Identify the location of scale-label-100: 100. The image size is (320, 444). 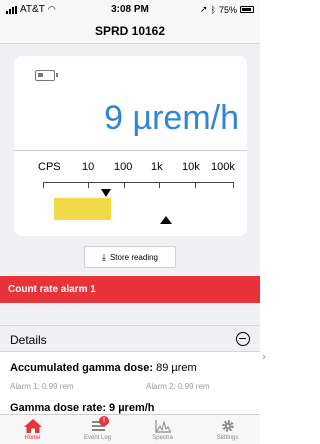
(123, 167).